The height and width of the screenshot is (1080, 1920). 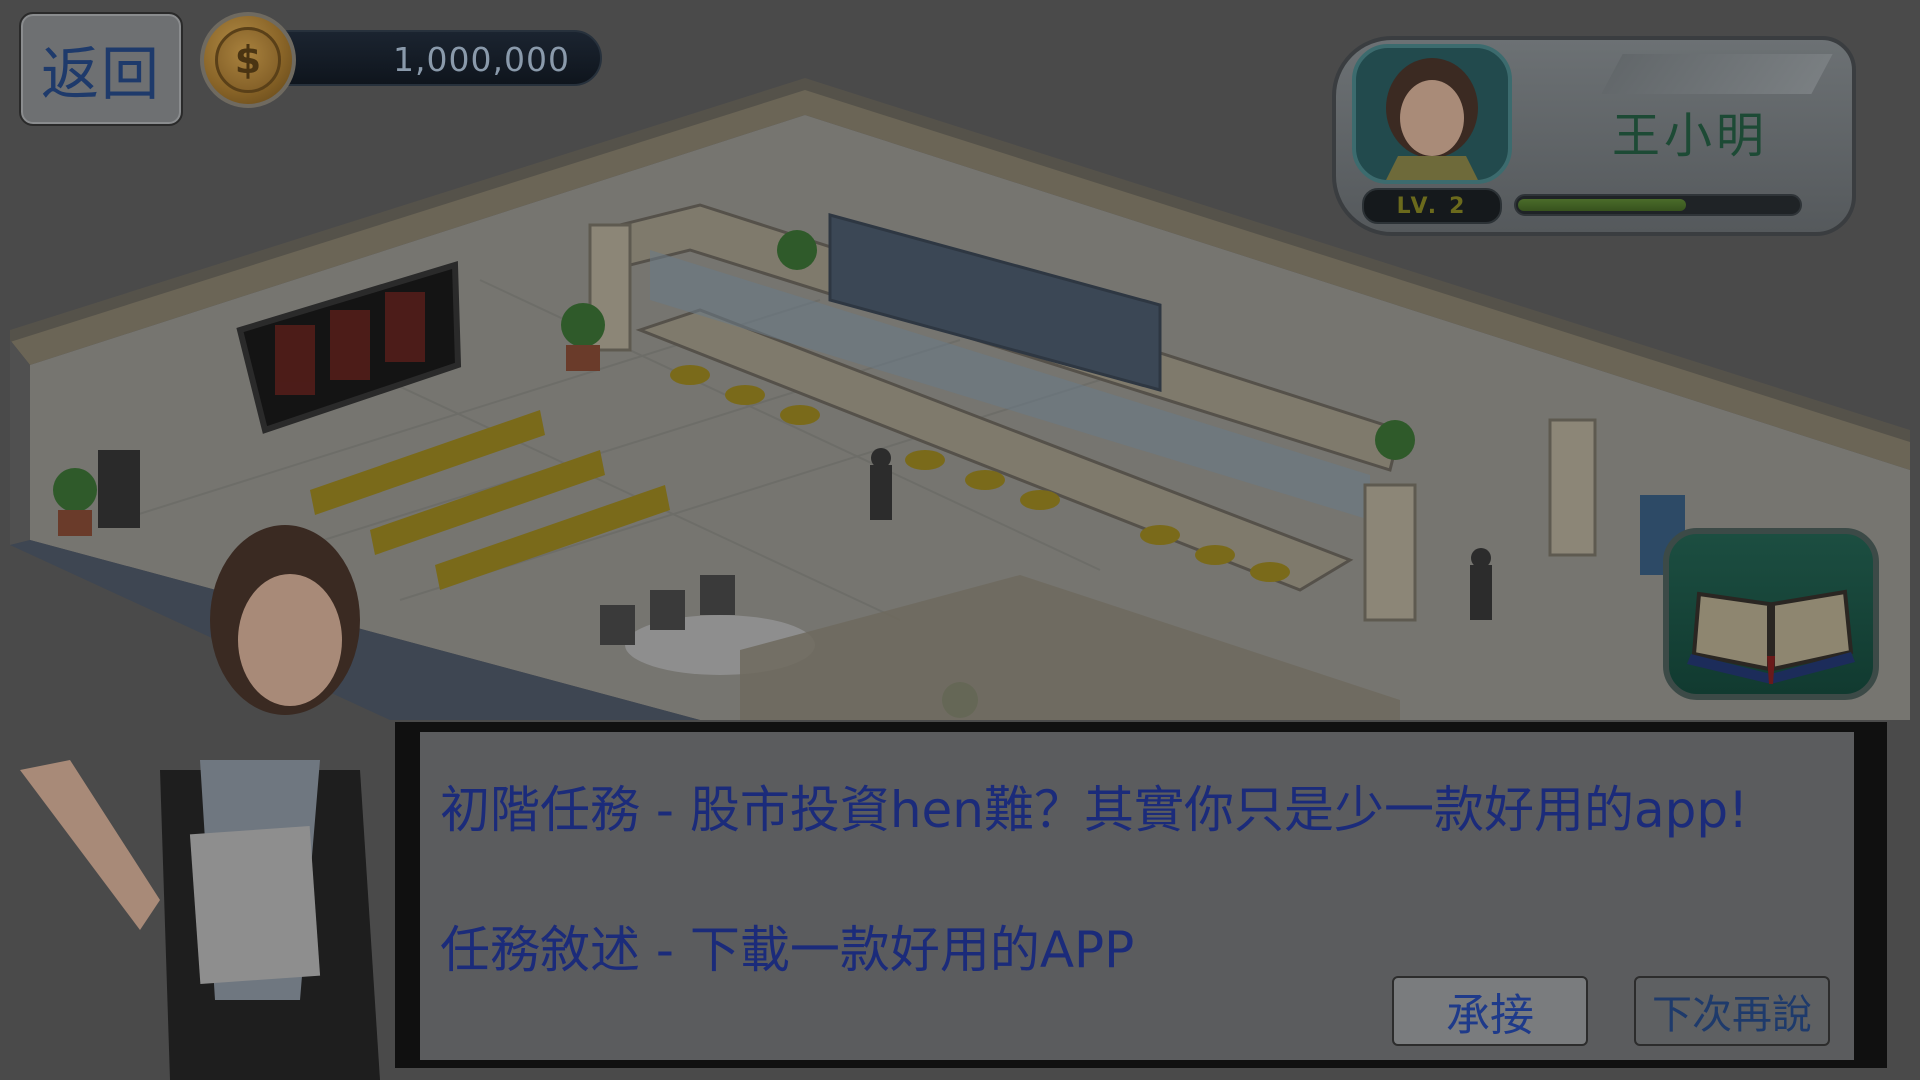 What do you see at coordinates (119, 489) in the screenshot?
I see `water-cooler` at bounding box center [119, 489].